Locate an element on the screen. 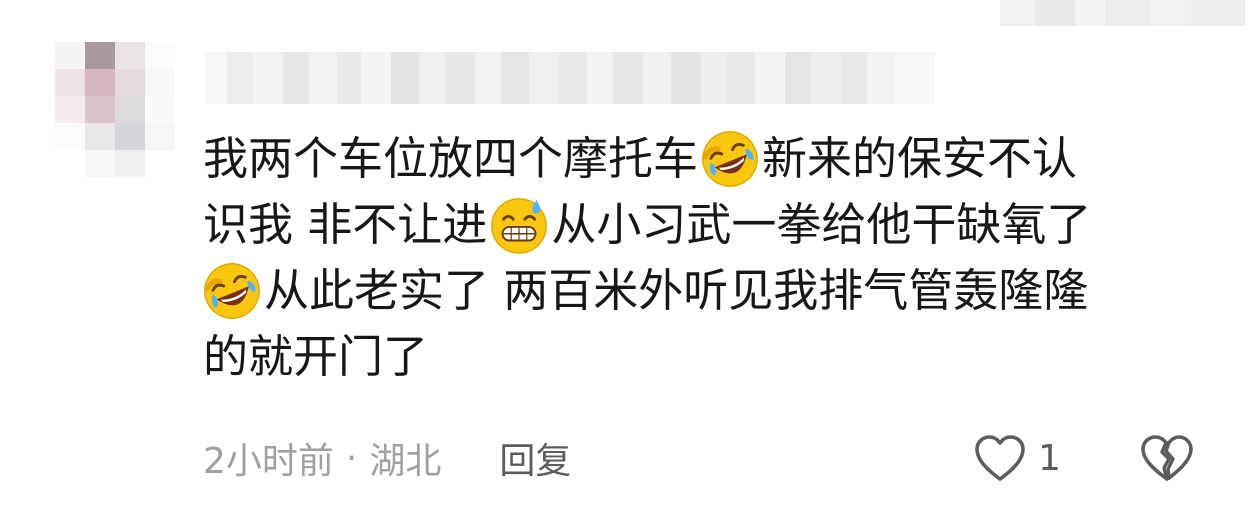 The width and height of the screenshot is (1260, 525). broken-heart-icon is located at coordinates (1167, 458).